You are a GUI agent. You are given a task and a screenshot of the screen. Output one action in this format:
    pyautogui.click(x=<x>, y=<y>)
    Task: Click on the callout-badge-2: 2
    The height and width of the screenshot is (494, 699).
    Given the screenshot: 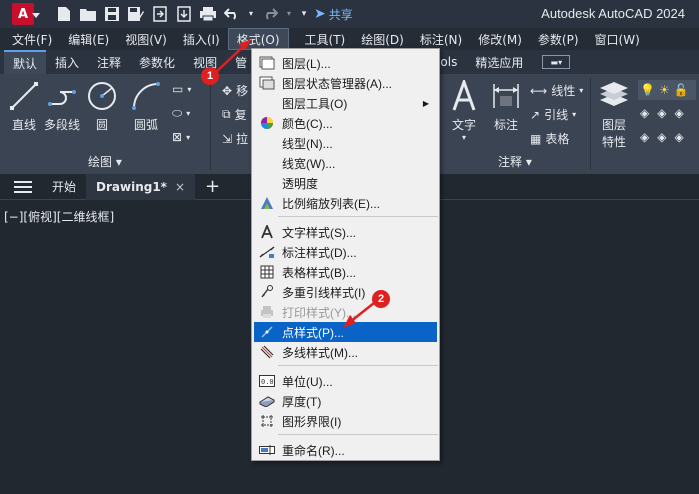 What is the action you would take?
    pyautogui.click(x=381, y=299)
    